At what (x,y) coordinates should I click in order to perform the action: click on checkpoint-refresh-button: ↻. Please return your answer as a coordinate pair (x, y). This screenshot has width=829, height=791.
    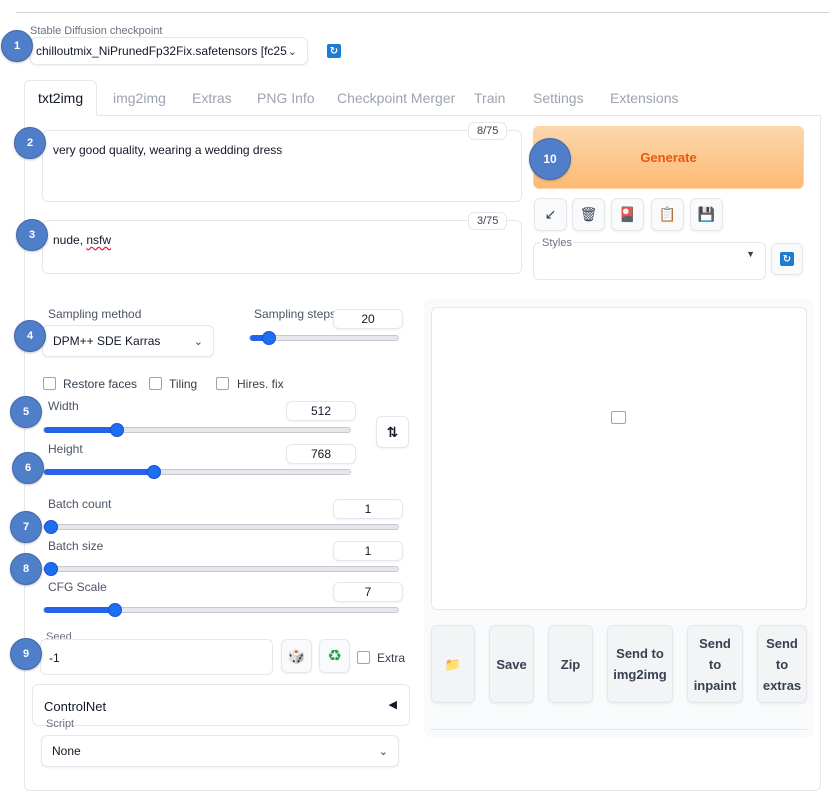
    Looking at the image, I should click on (334, 51).